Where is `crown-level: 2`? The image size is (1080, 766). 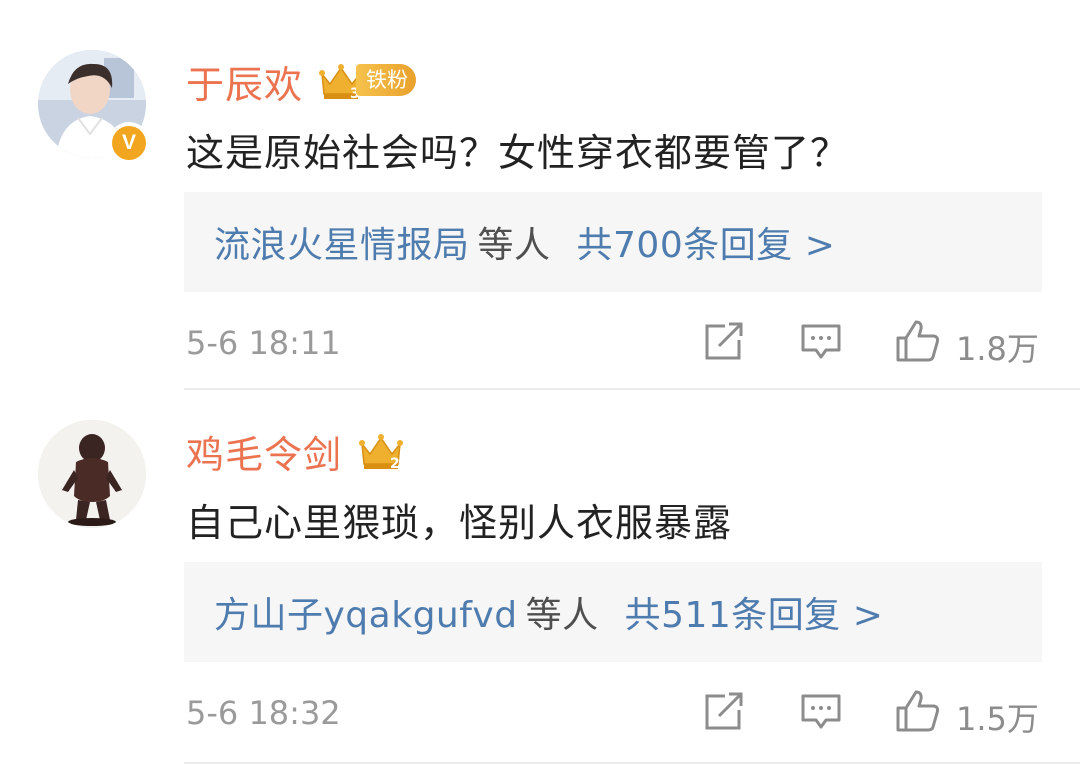
crown-level: 2 is located at coordinates (395, 464).